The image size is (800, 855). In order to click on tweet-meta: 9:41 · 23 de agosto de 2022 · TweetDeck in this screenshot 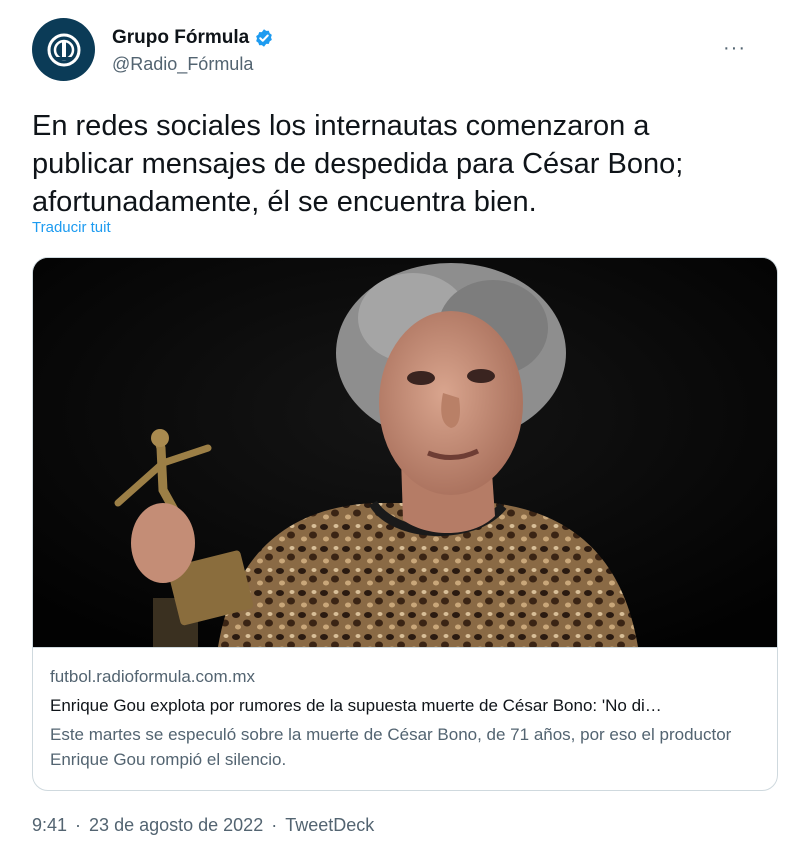, I will do `click(203, 825)`.